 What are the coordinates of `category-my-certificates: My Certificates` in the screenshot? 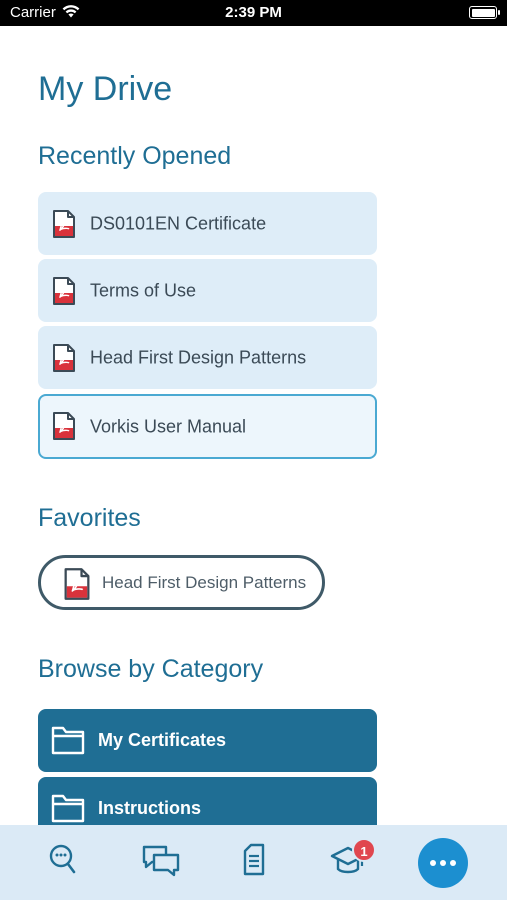 It's located at (207, 740).